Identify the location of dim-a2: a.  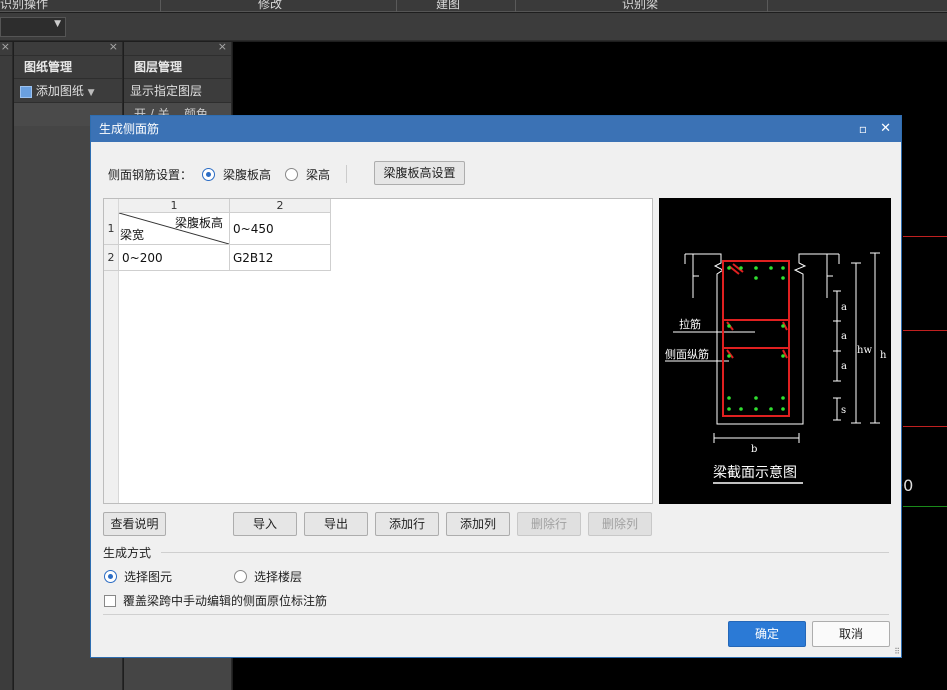
(844, 336).